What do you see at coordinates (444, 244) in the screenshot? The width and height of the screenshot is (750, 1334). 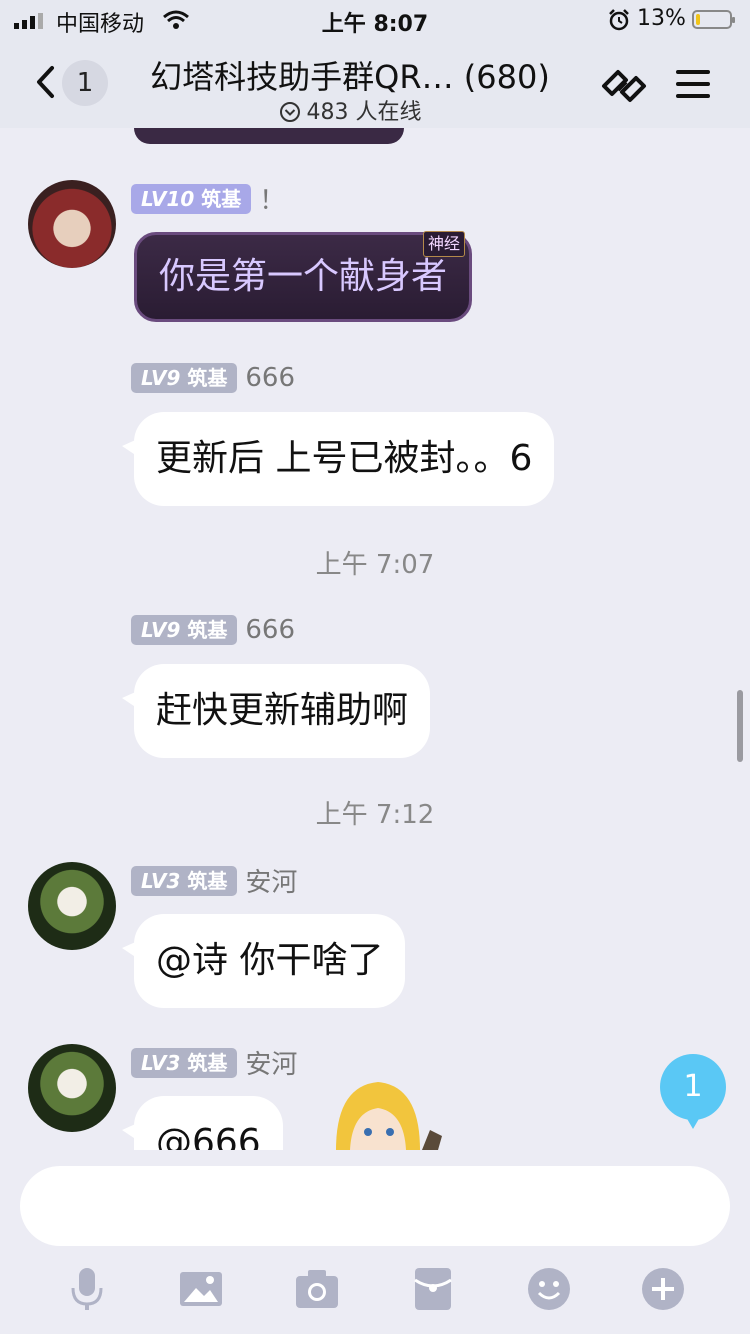 I see `bubble-badge: 神经` at bounding box center [444, 244].